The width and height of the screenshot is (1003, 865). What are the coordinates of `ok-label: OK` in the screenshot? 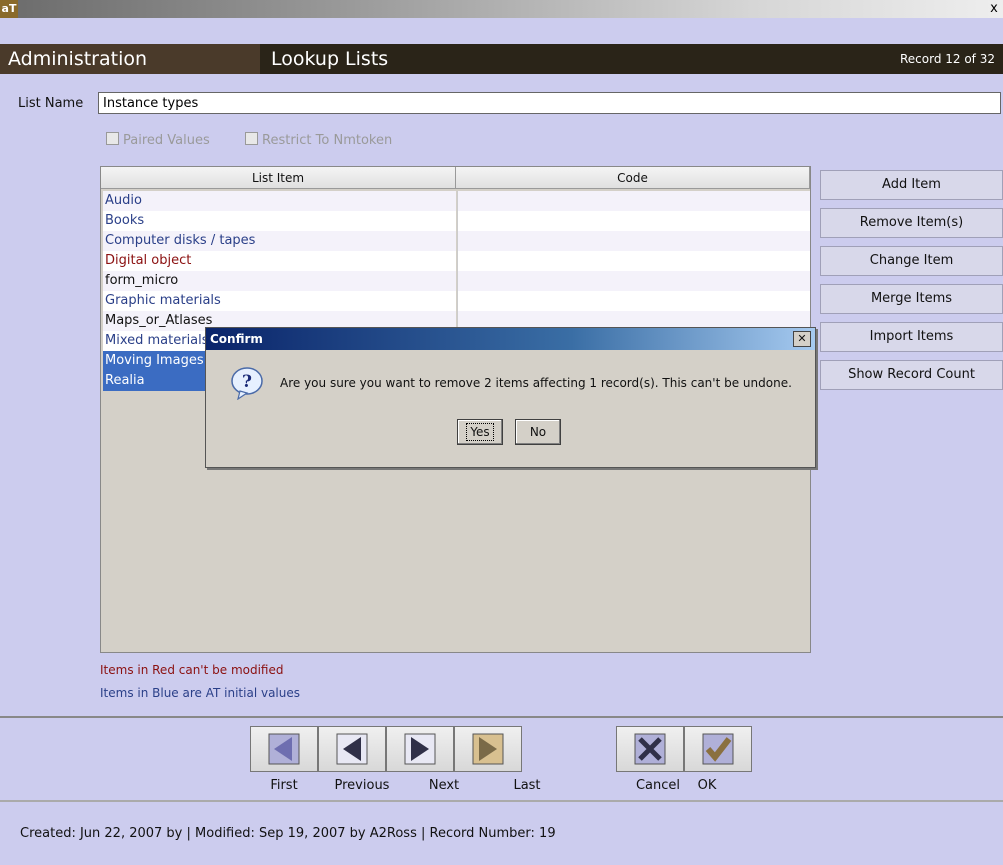 It's located at (707, 785).